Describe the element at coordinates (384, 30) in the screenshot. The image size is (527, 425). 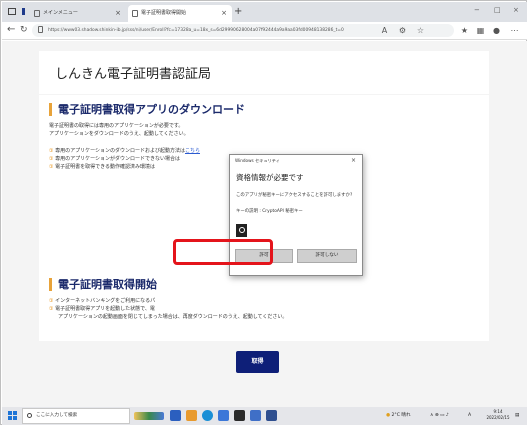
I see `read-aloud-icon: A` at that location.